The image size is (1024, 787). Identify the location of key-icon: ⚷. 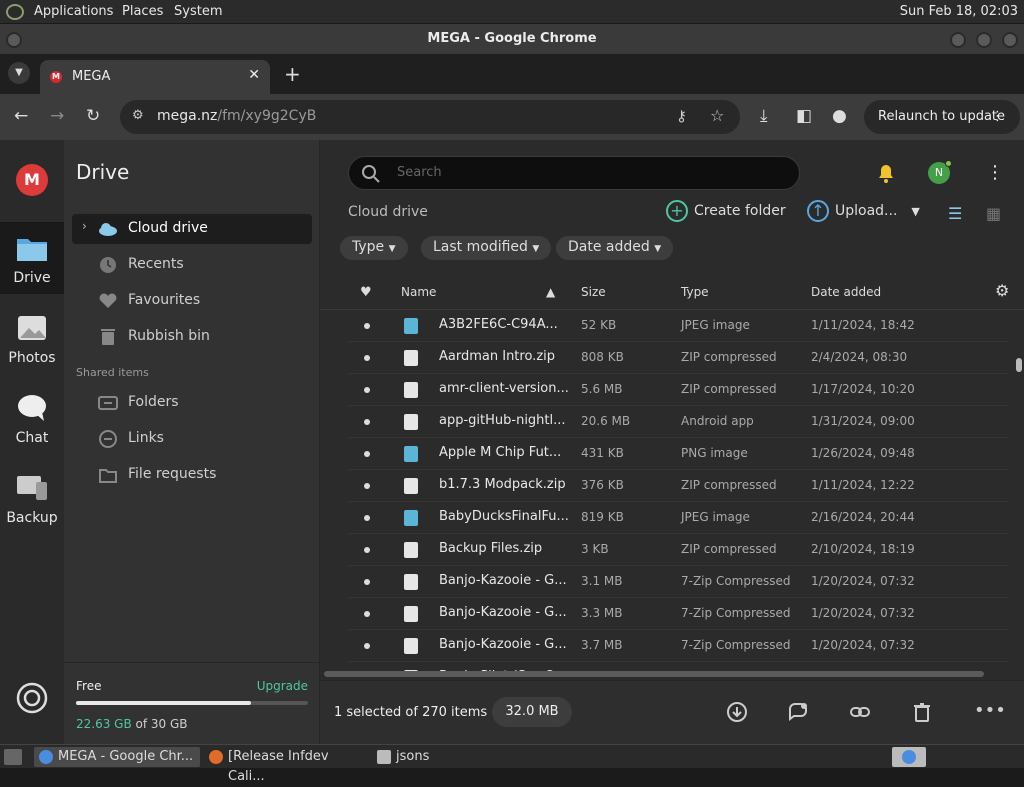
(681, 116).